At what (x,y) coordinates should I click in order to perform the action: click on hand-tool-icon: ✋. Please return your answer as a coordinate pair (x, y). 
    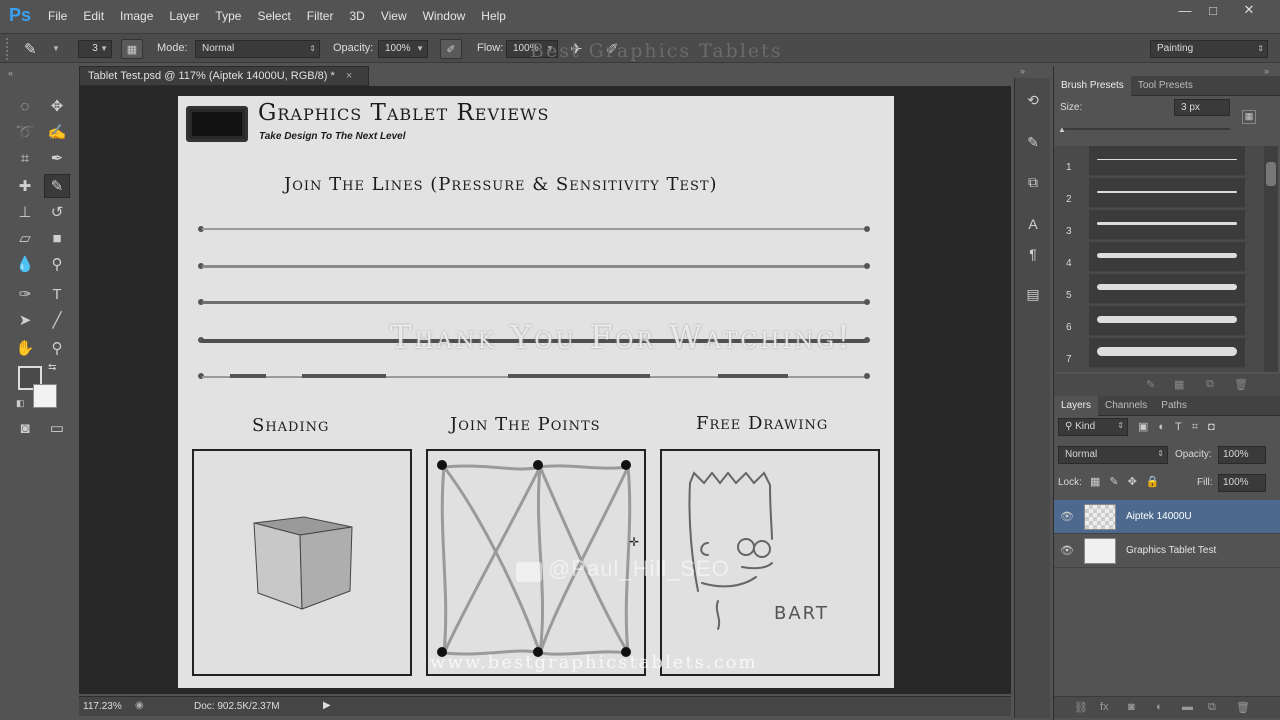
    Looking at the image, I should click on (25, 348).